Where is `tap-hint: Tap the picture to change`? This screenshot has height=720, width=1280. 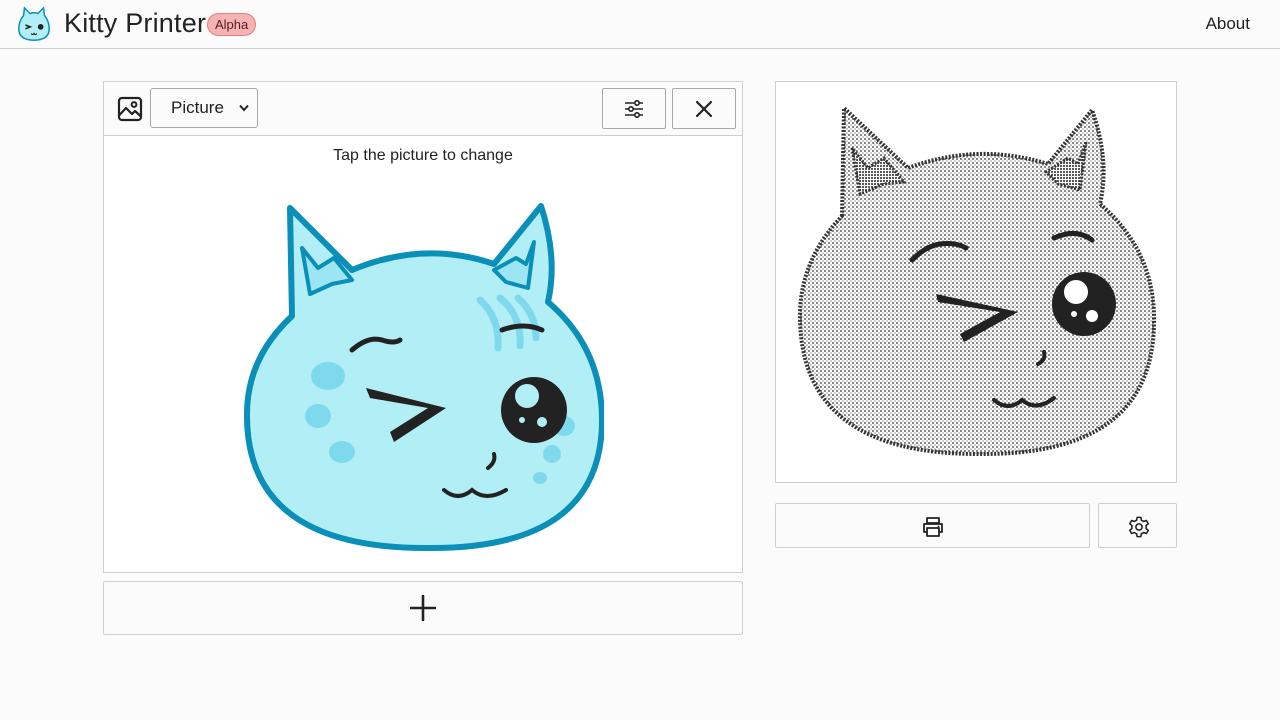 tap-hint: Tap the picture to change is located at coordinates (423, 155).